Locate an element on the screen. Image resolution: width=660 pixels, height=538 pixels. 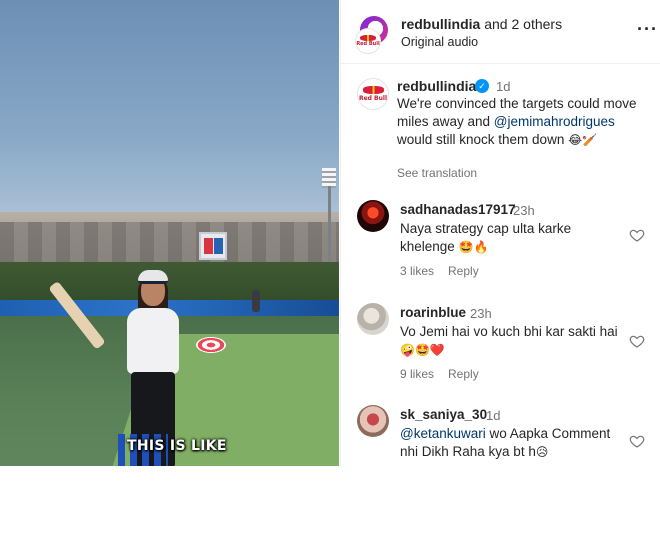
caption-emoji: 😂🏏 is located at coordinates (583, 140).